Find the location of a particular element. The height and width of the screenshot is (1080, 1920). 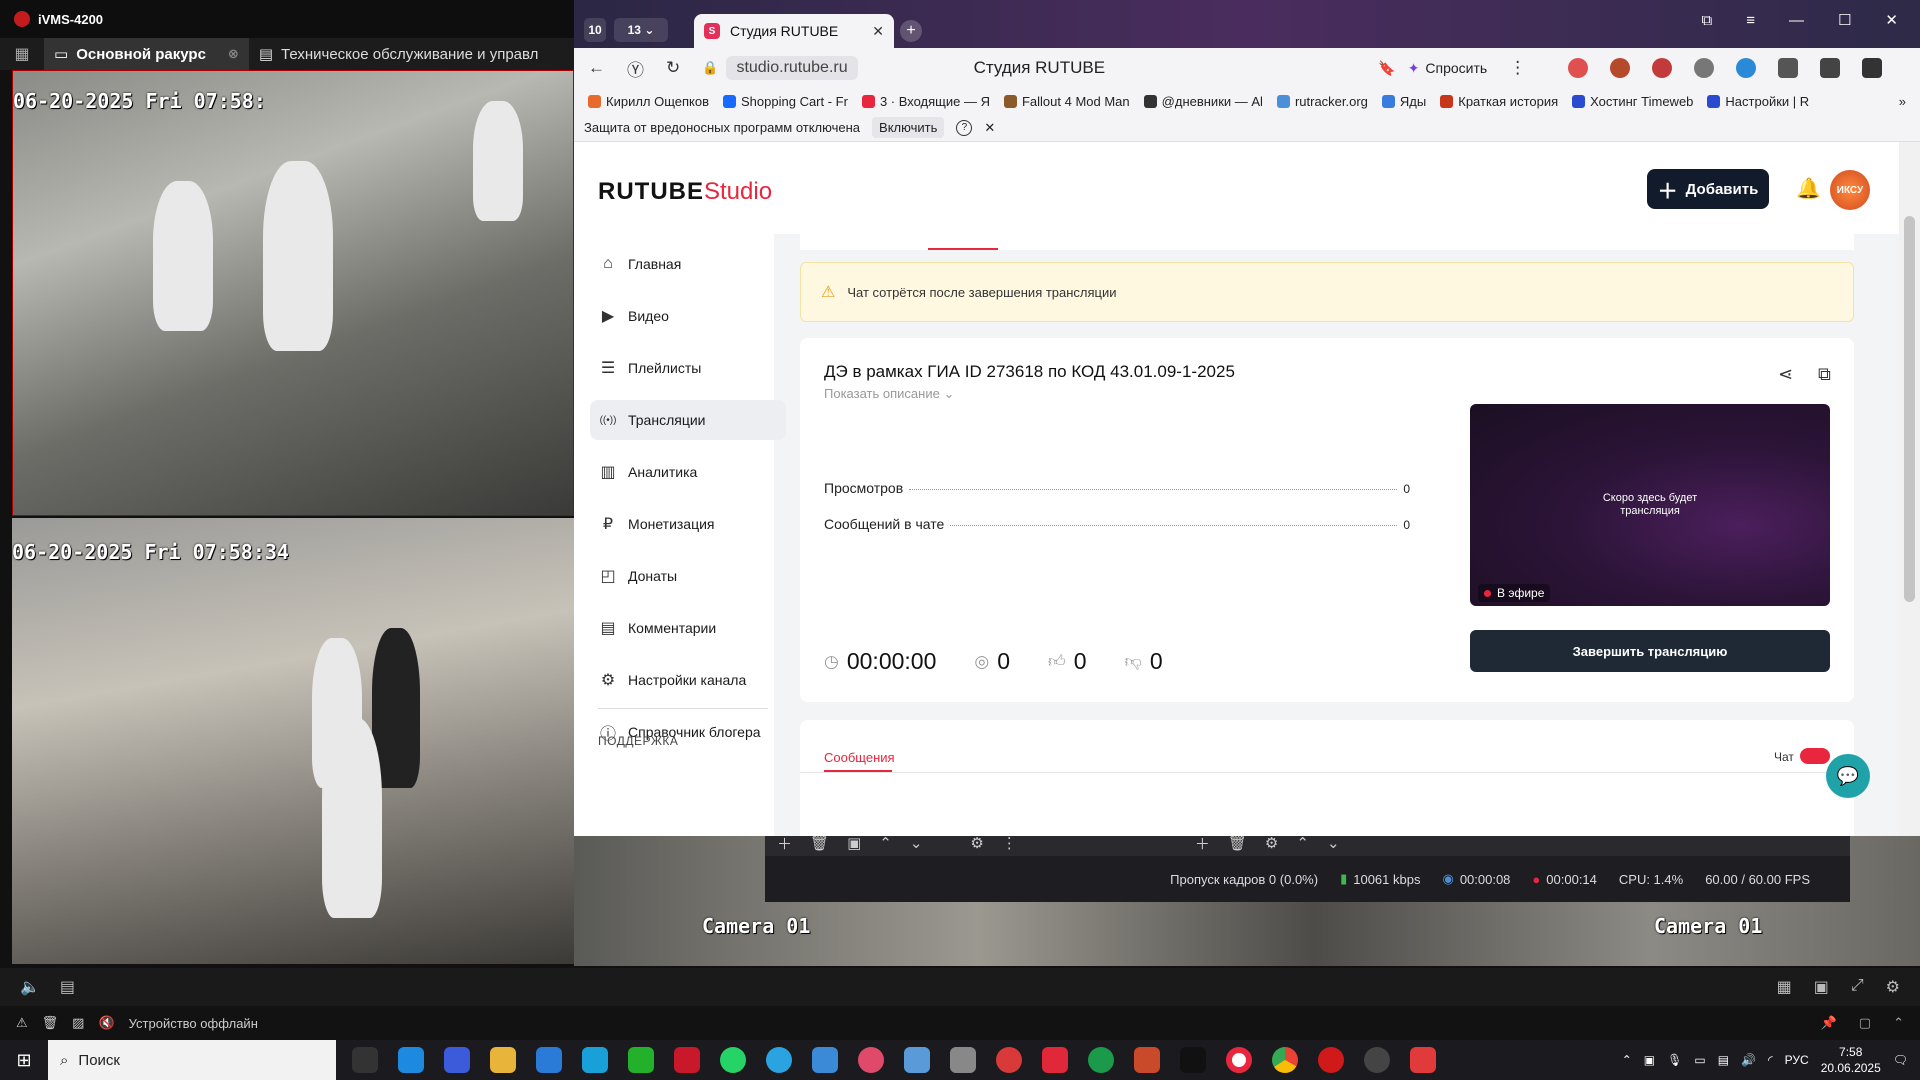

puzzle-icon is located at coordinates (1788, 68).